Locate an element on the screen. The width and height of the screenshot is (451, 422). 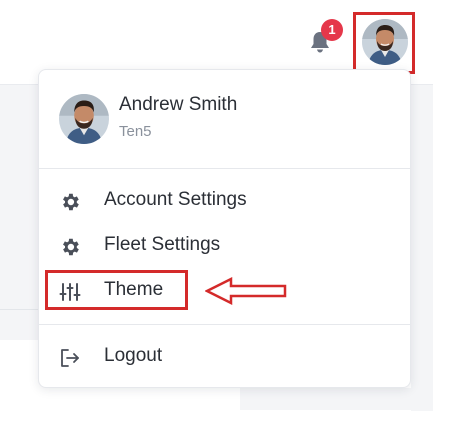
menu-item-account-settings: Account Settings is located at coordinates (224, 201).